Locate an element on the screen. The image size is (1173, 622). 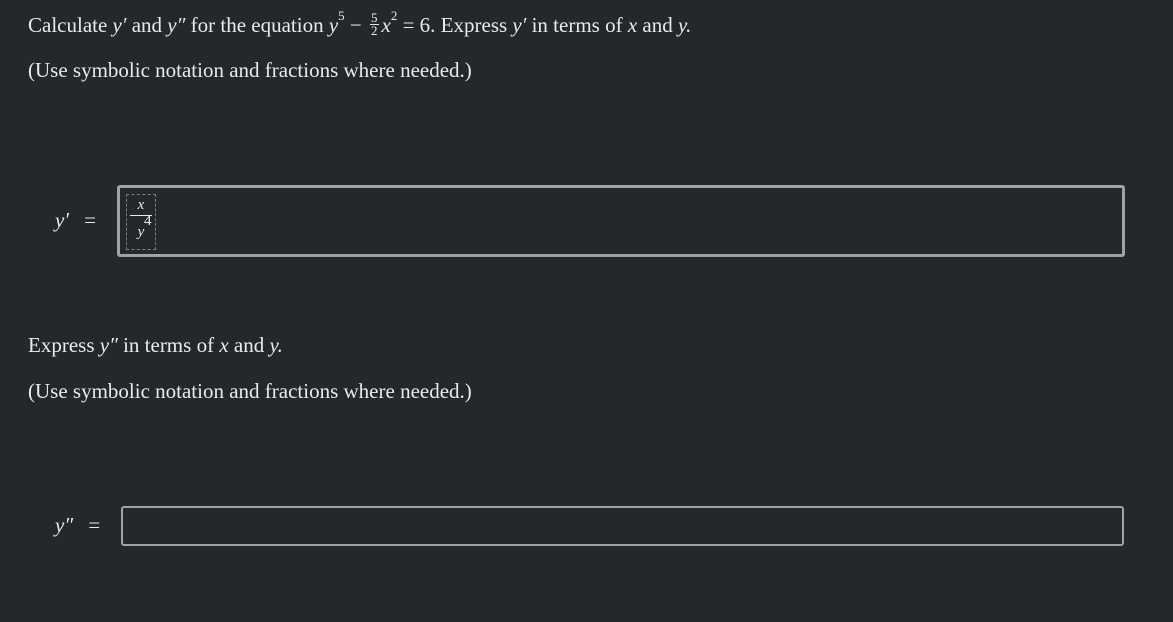
and-word: and is located at coordinates (147, 25).